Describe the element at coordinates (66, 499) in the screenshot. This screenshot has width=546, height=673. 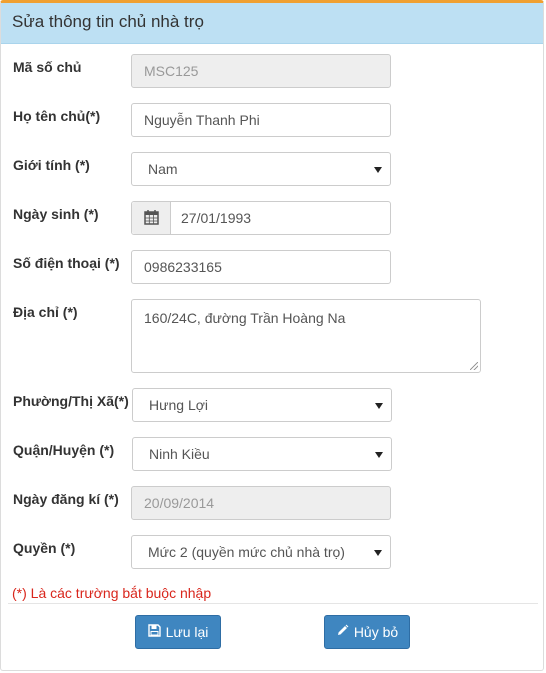
I see `register-date-label: Ngày đăng kí (*)` at that location.